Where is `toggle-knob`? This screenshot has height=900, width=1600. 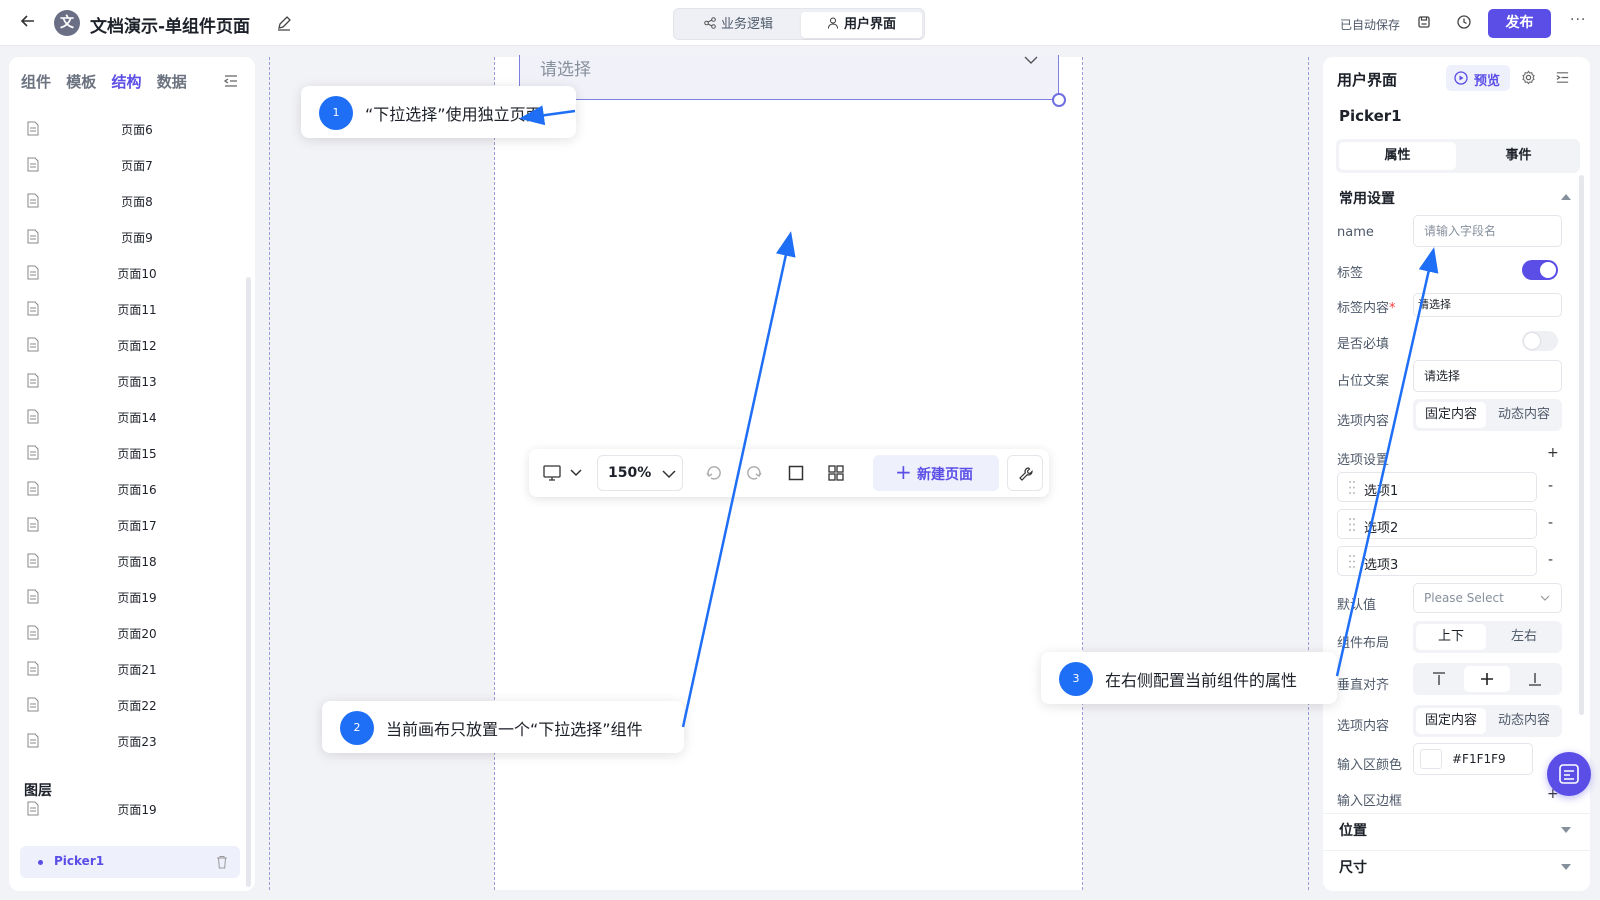
toggle-knob is located at coordinates (1532, 341).